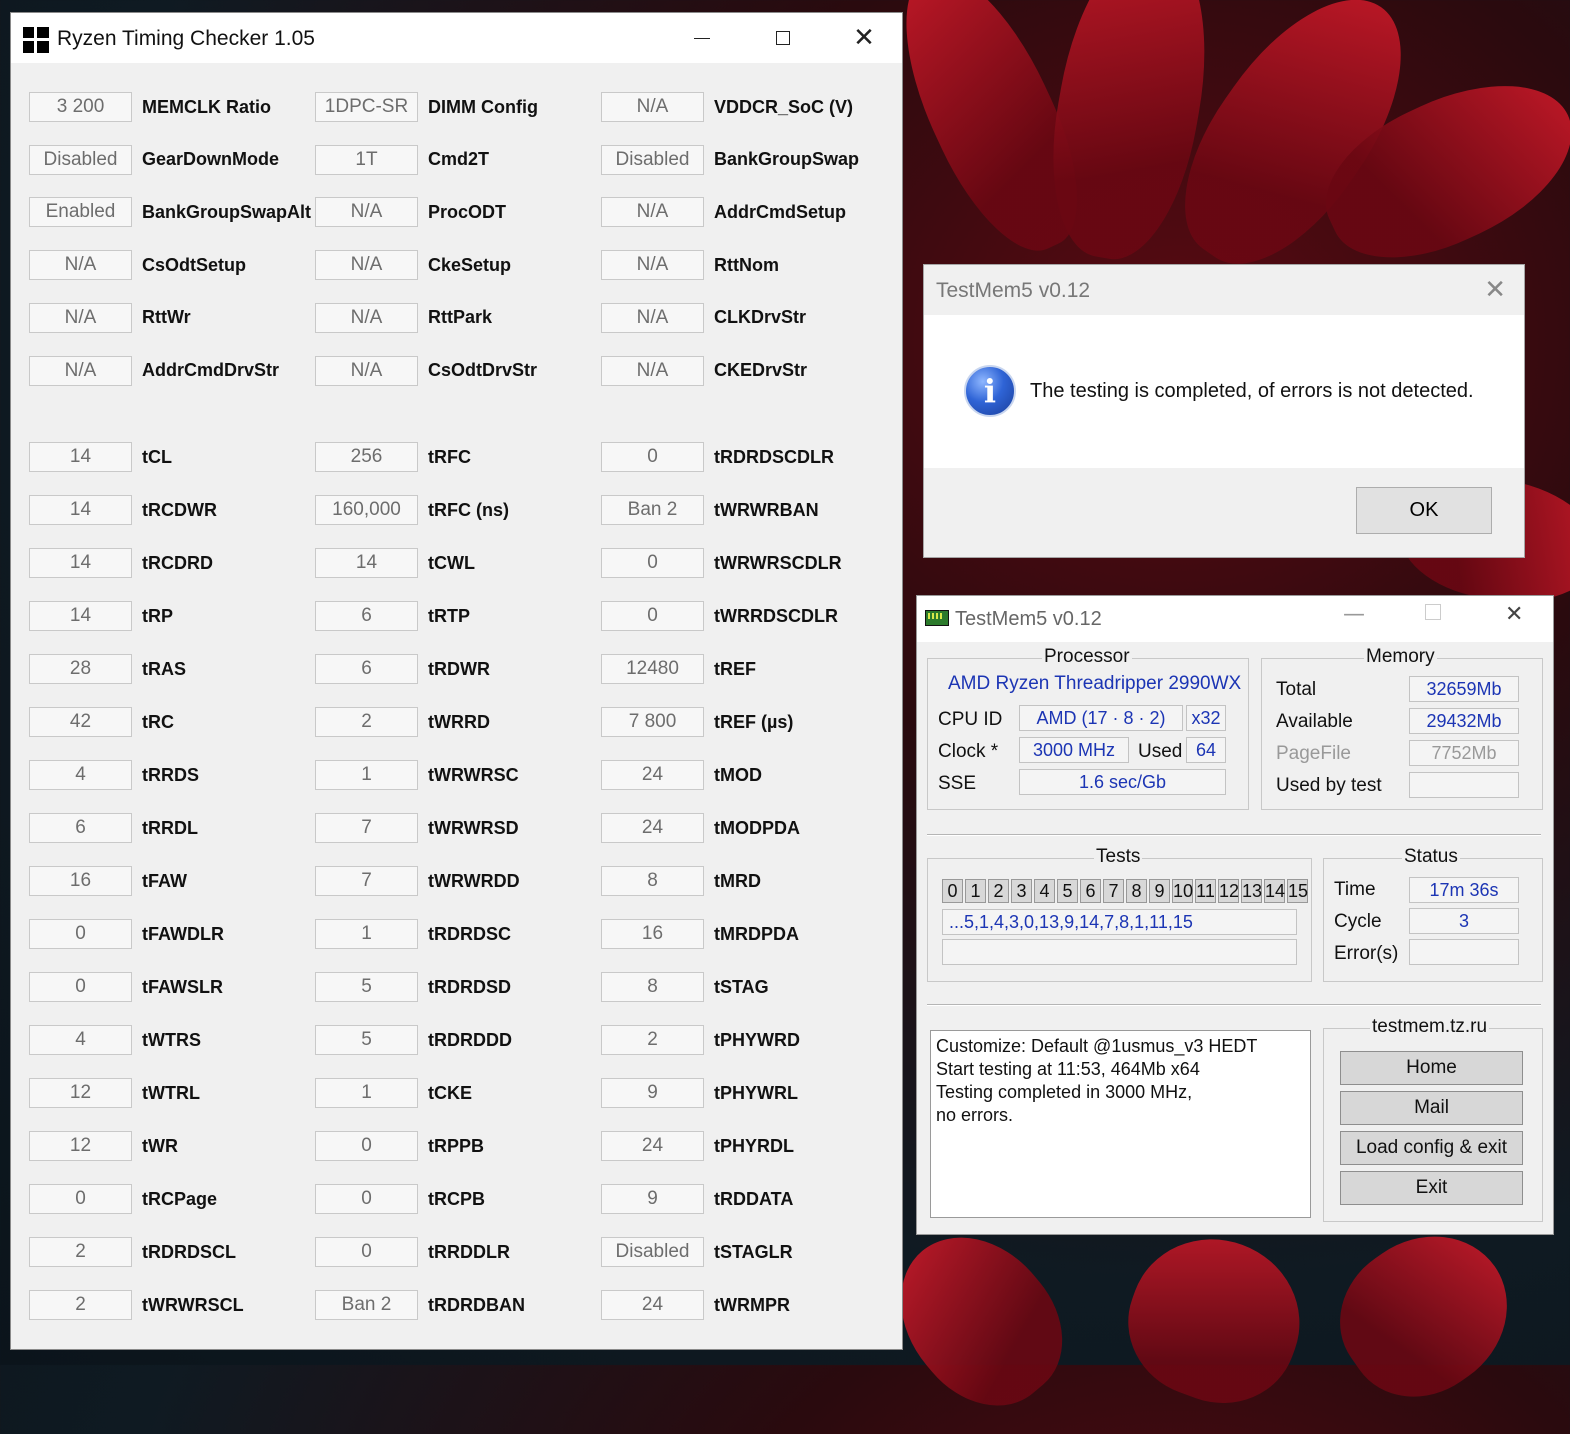 The height and width of the screenshot is (1434, 1570). Describe the element at coordinates (1433, 612) in the screenshot. I see `maximize-icon` at that location.